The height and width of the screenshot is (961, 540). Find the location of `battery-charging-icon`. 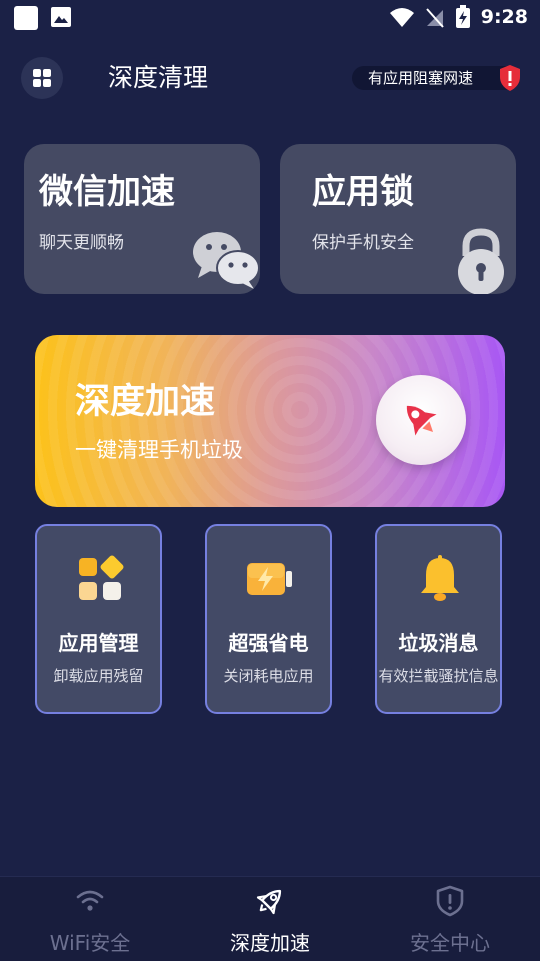

battery-charging-icon is located at coordinates (462, 16).